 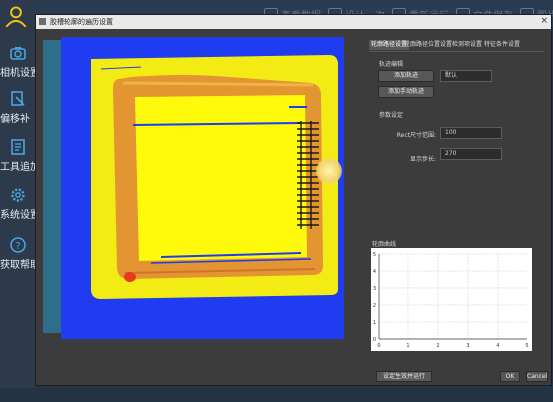 What do you see at coordinates (374, 340) in the screenshot?
I see `y-tick-label: 0` at bounding box center [374, 340].